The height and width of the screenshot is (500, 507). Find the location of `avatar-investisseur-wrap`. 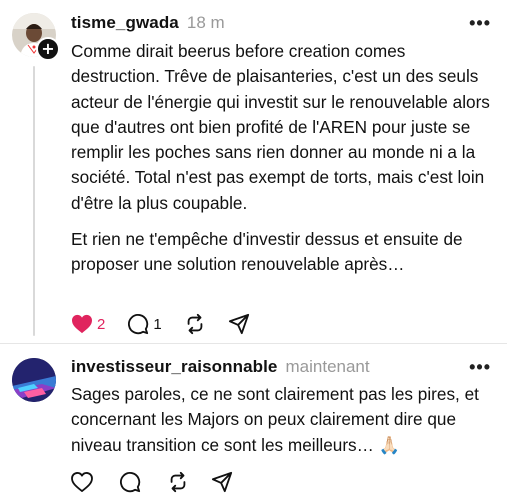

avatar-investisseur-wrap is located at coordinates (34, 380).